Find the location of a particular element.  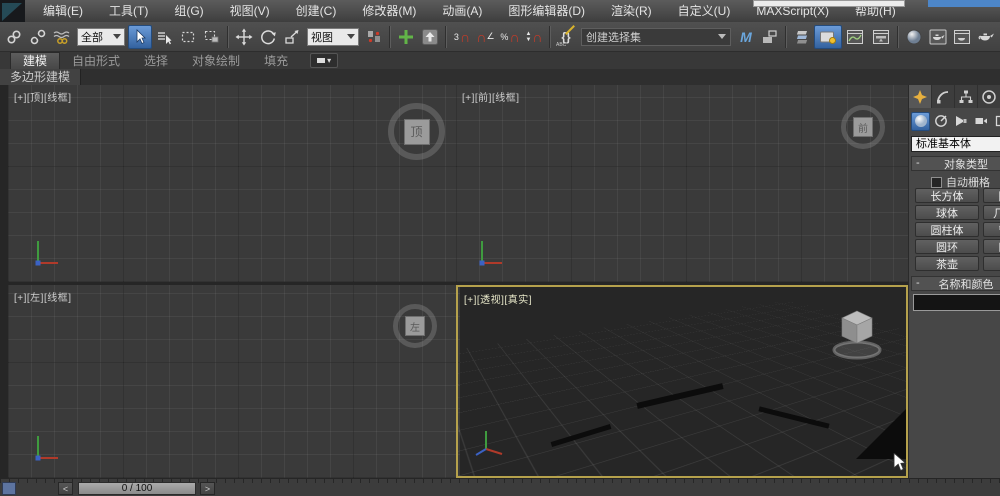

mirror-button: M is located at coordinates (746, 37).